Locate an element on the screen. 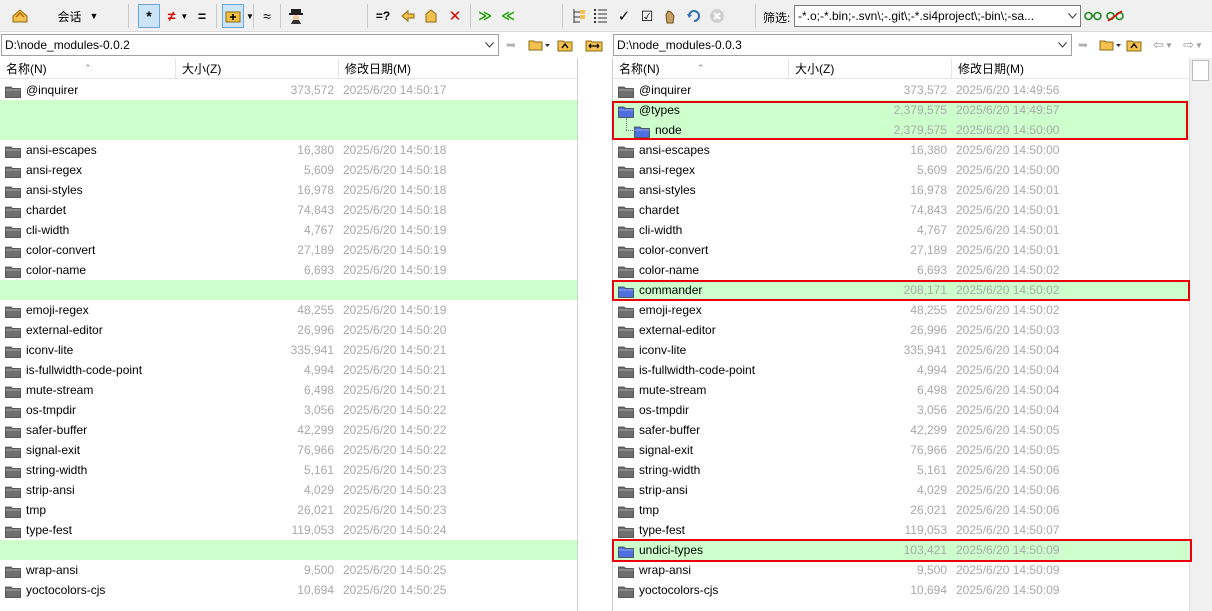 The width and height of the screenshot is (1212, 611). table-row: mute-stream 6,498 2025/6/20 14:50:04 is located at coordinates (901, 390).